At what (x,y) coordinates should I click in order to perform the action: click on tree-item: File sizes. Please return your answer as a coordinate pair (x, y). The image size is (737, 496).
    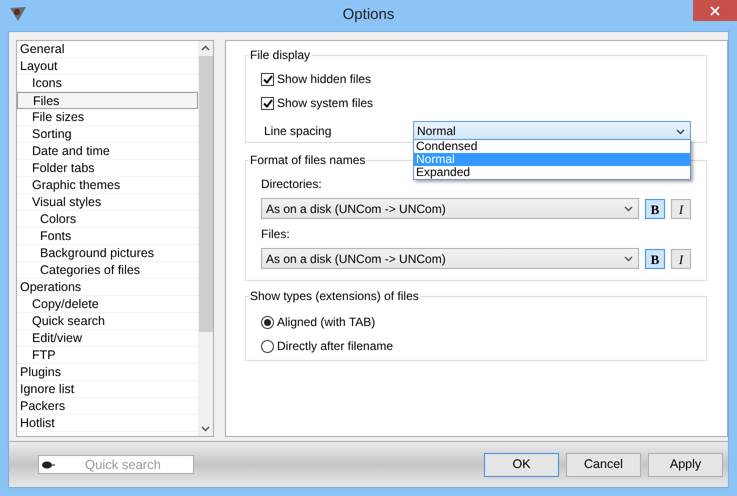
    Looking at the image, I should click on (107, 117).